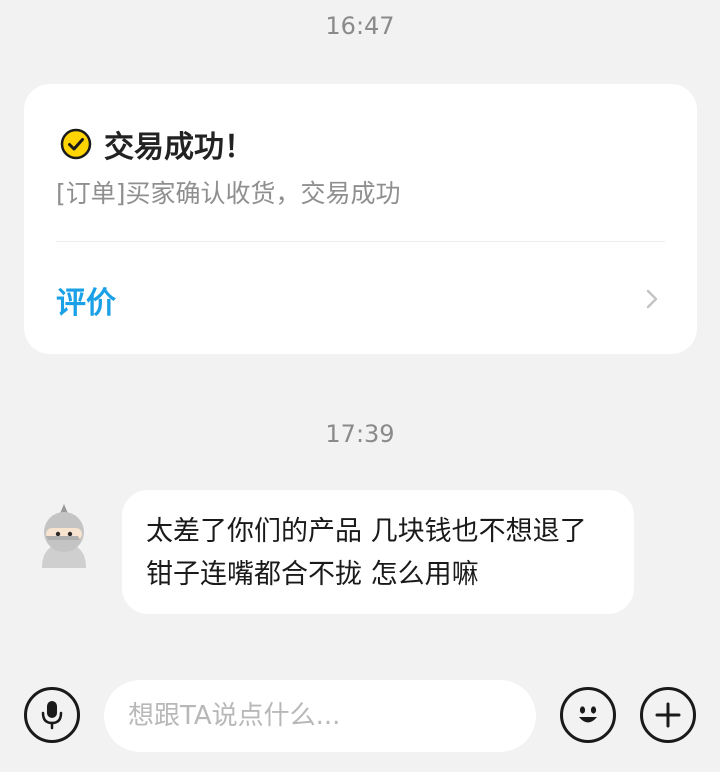 The image size is (720, 772). I want to click on emoji-button, so click(588, 715).